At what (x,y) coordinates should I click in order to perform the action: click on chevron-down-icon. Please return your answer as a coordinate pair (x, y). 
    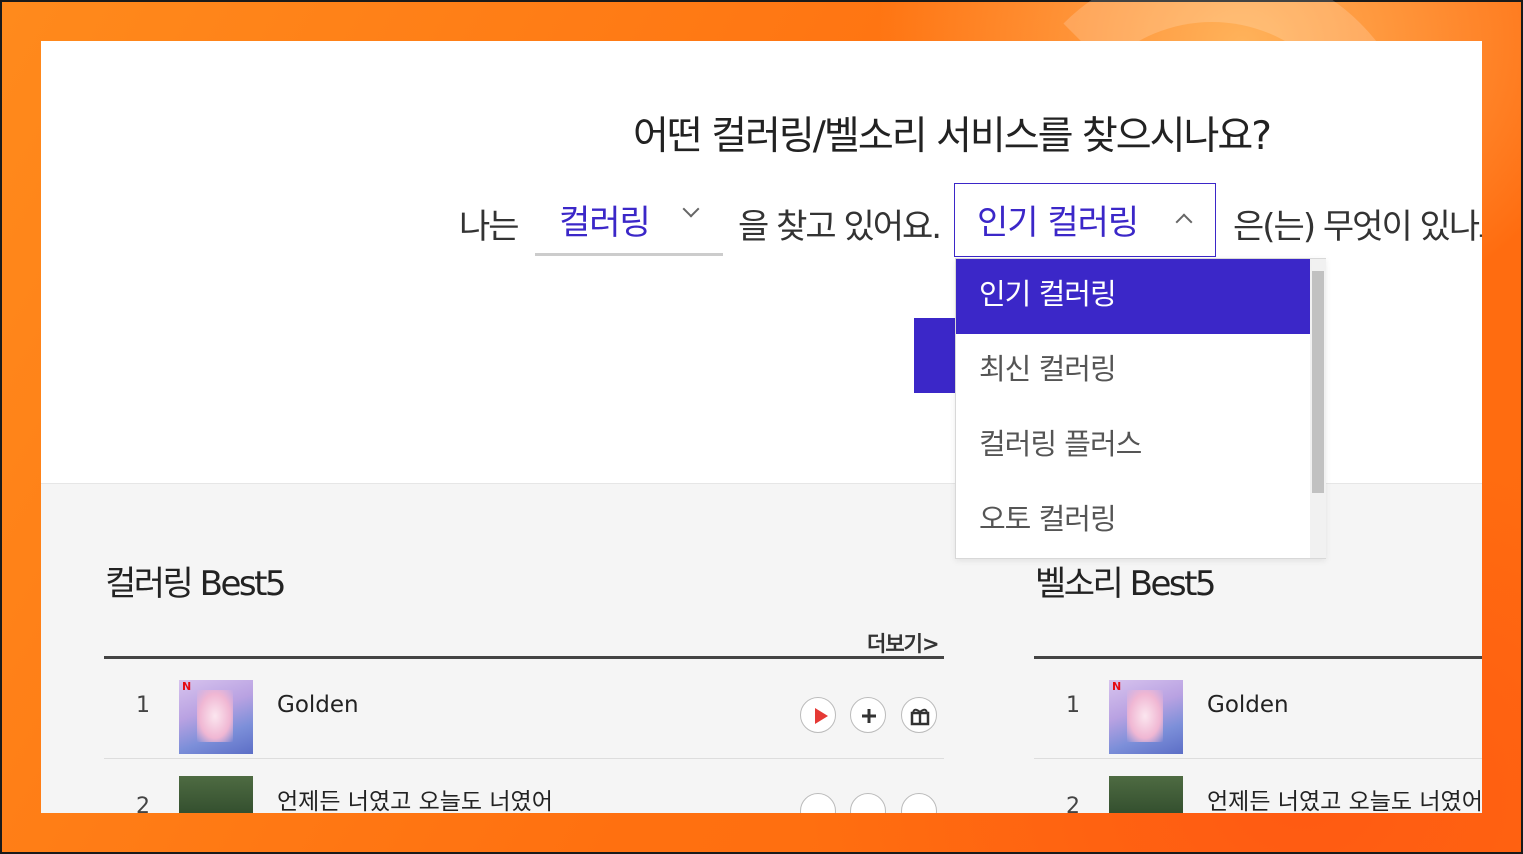
    Looking at the image, I should click on (691, 209).